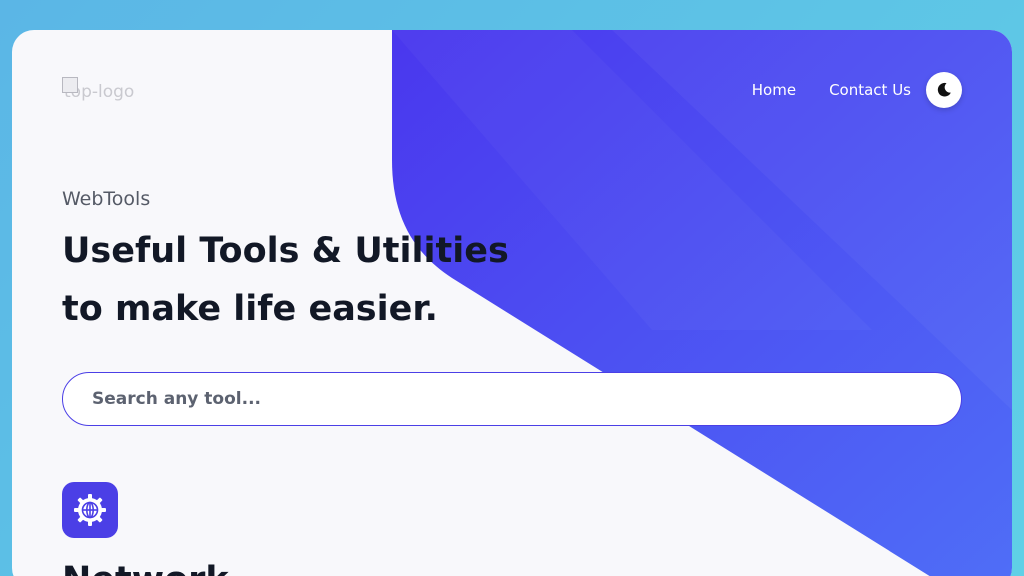 This screenshot has width=1024, height=576. What do you see at coordinates (250, 309) in the screenshot?
I see `hero-title-line-2: to make life easier.` at bounding box center [250, 309].